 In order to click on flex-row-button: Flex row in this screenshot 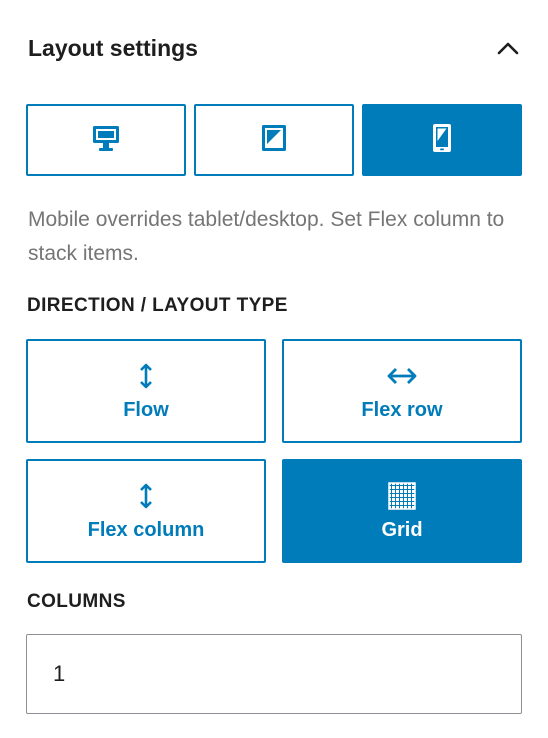, I will do `click(402, 391)`.